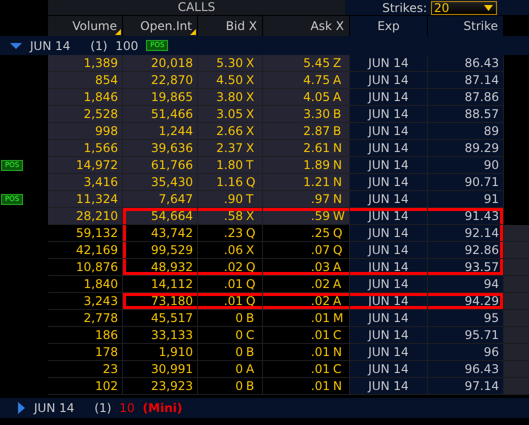  I want to click on group-multiplier: 100, so click(126, 45).